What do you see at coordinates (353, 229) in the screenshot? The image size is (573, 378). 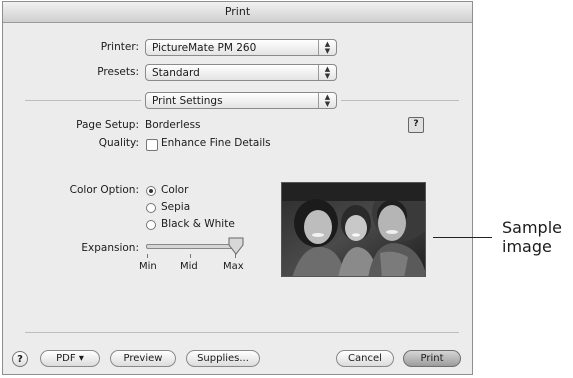 I see `sample-image` at bounding box center [353, 229].